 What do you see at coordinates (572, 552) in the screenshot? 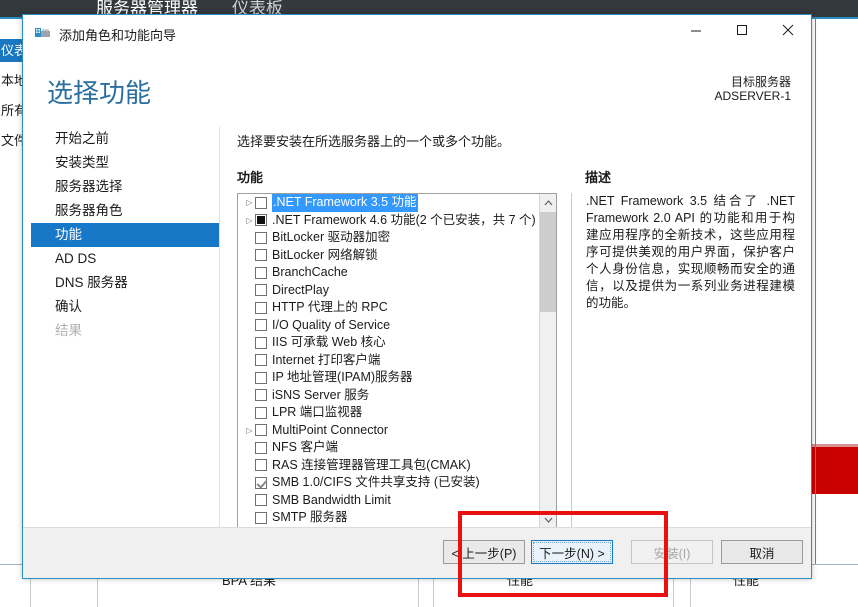
I see `next-button: 下一步(N) >` at bounding box center [572, 552].